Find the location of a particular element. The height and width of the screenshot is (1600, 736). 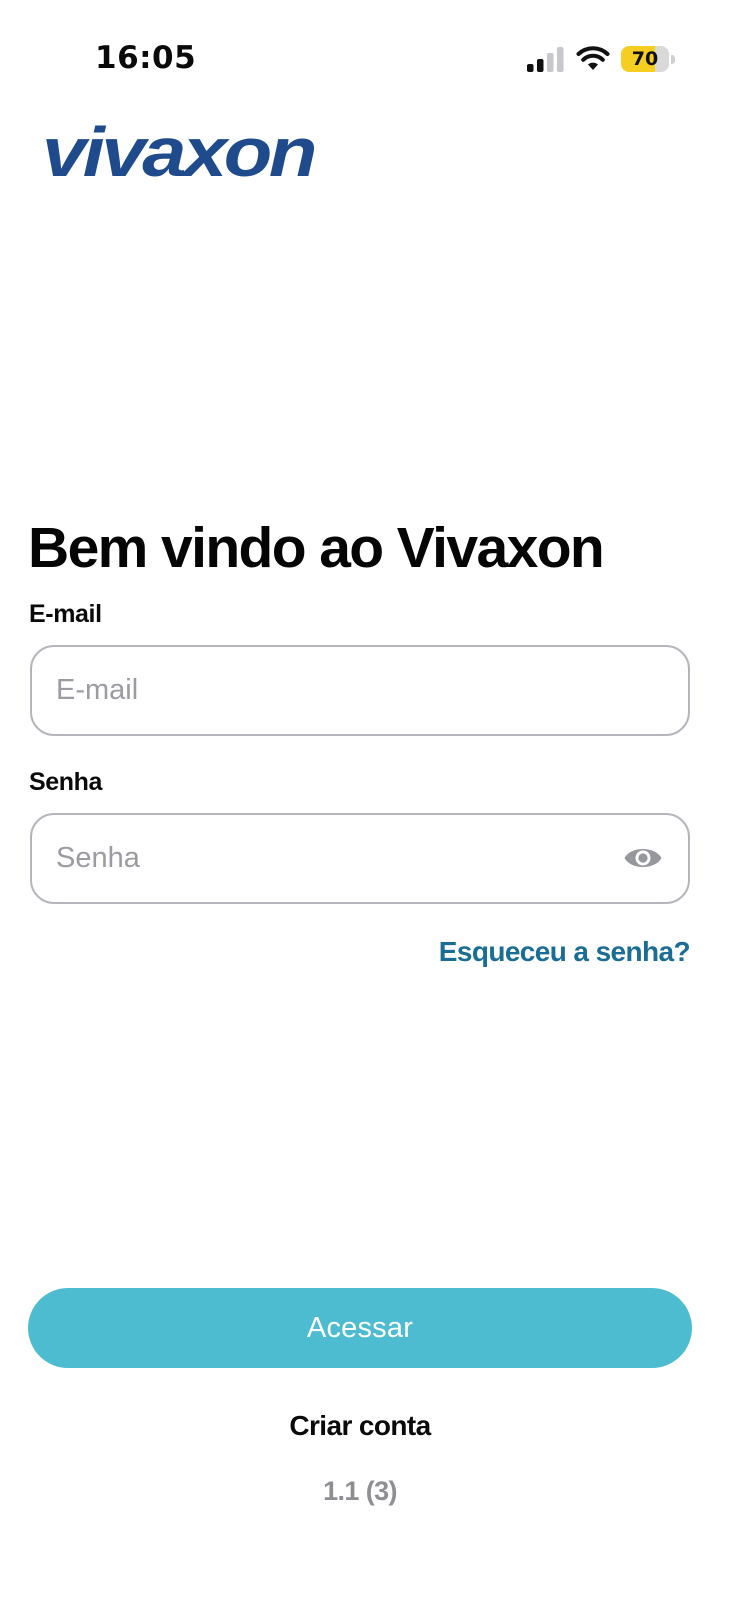

status-time: 16:05 is located at coordinates (146, 58).